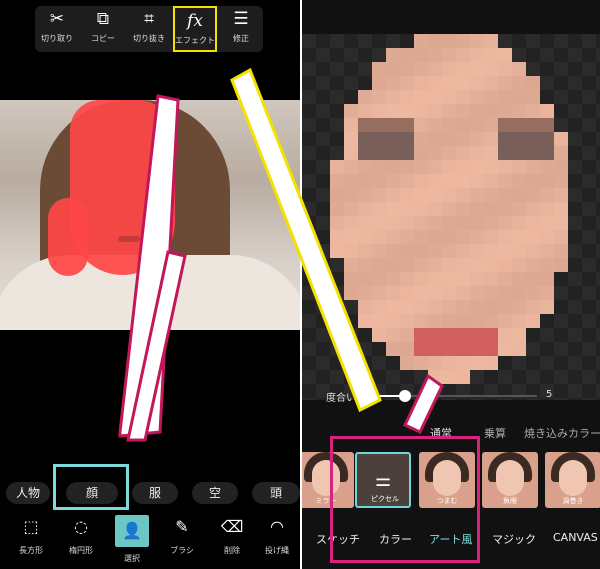 This screenshot has width=600, height=569. What do you see at coordinates (81, 535) in the screenshot?
I see `ellipse-select-tool: ◌ 楕円形` at bounding box center [81, 535].